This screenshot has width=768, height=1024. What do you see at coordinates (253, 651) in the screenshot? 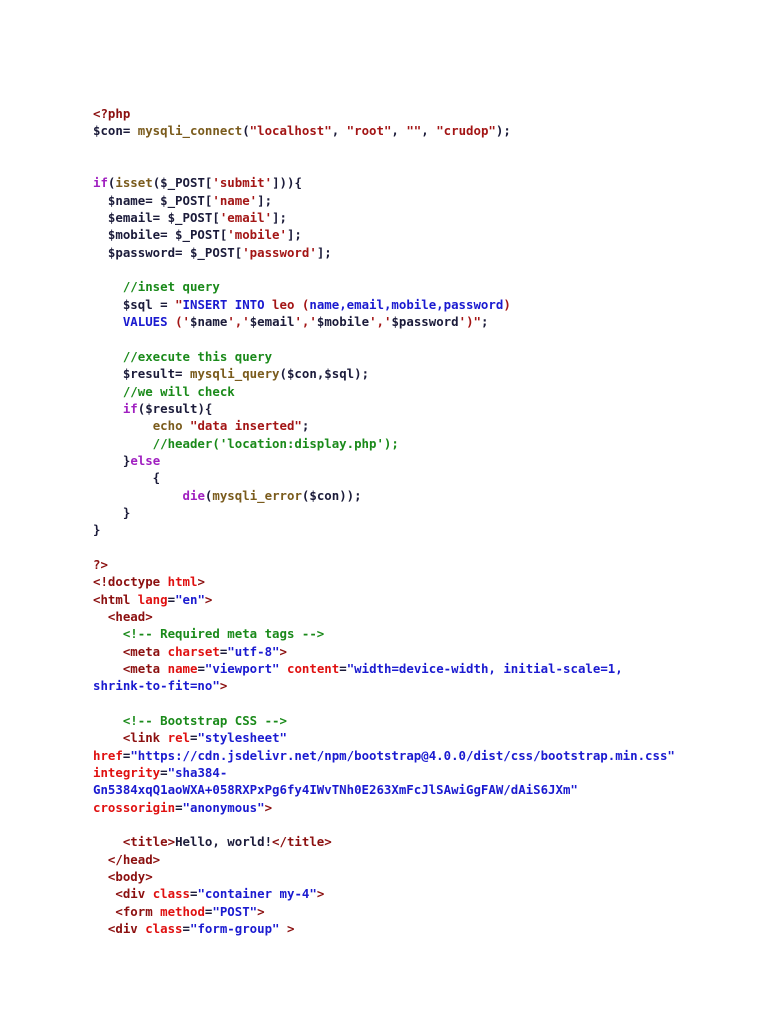
I see `code-token: "utf-8"` at bounding box center [253, 651].